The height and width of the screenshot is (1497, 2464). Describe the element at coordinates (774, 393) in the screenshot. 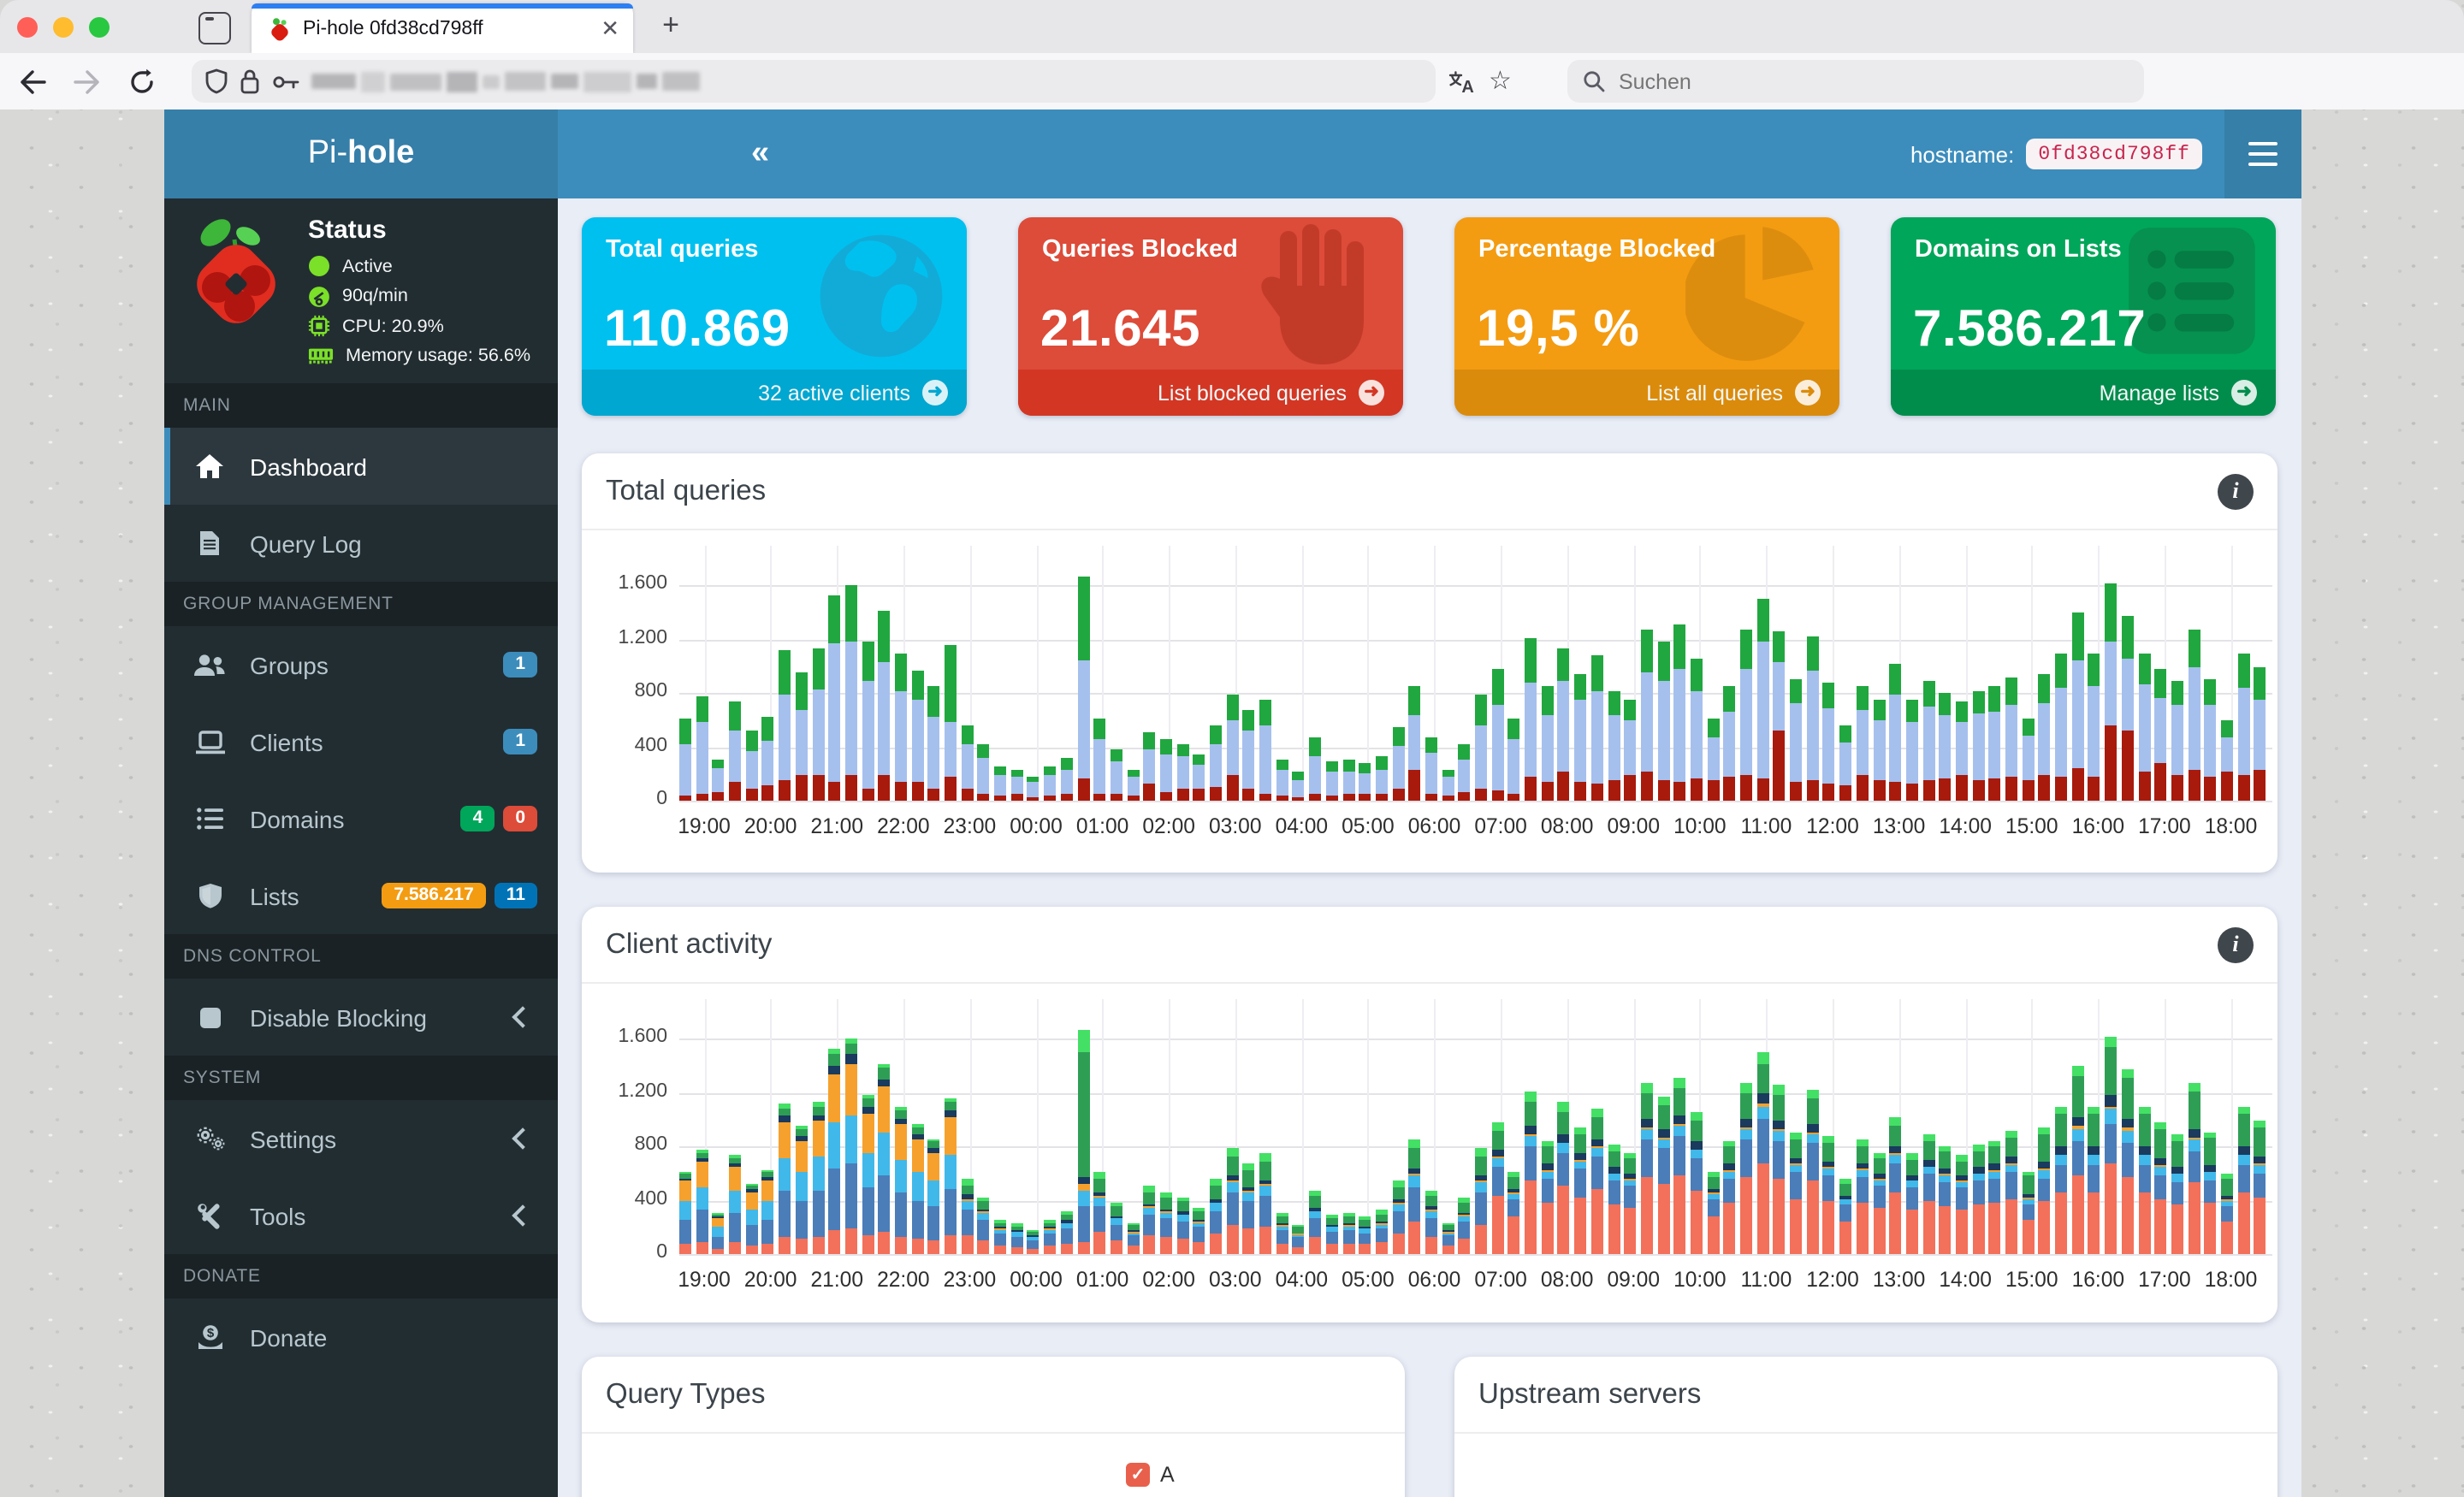

I see `card-footer-link: 32 active clients ➜` at that location.